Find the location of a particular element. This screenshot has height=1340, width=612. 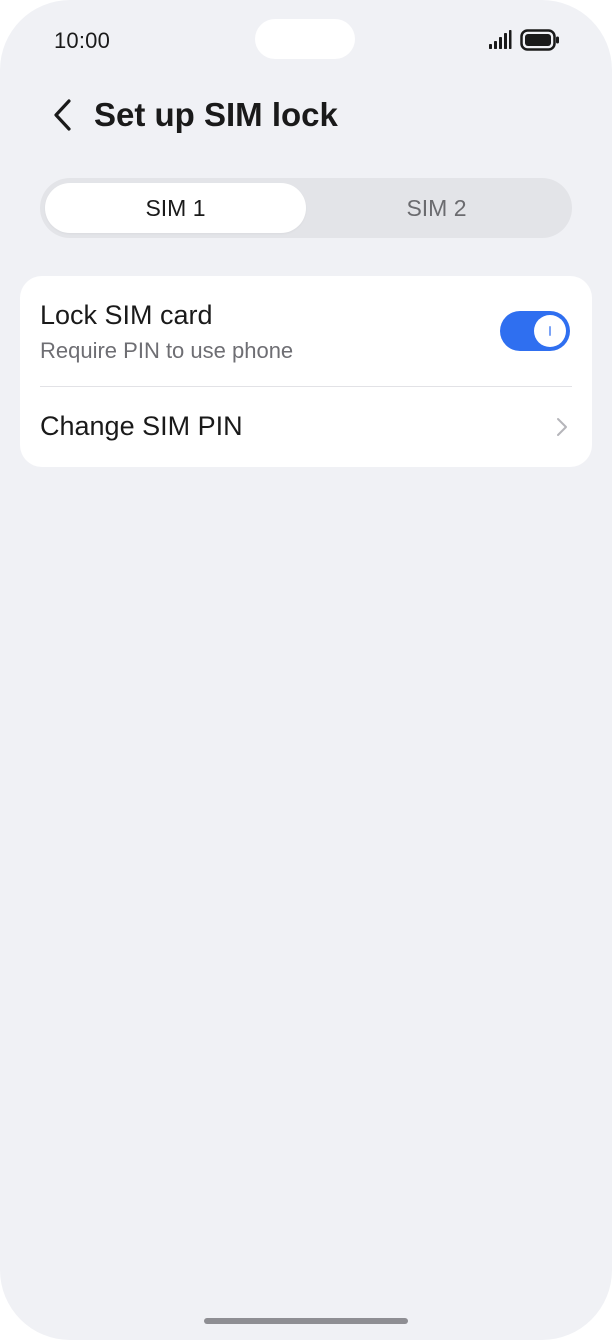

battery-full-icon is located at coordinates (539, 40).